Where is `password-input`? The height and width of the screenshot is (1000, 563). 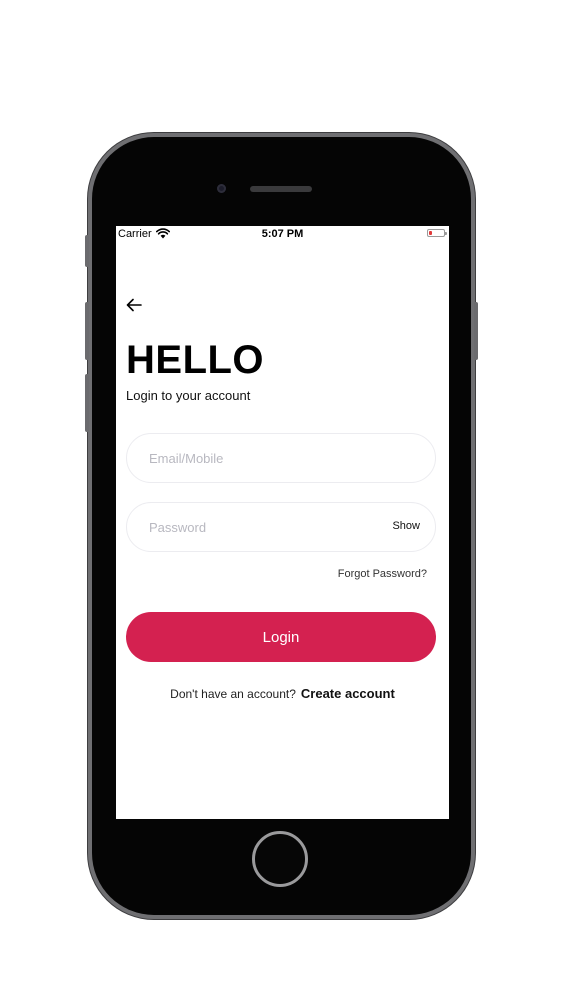
password-input is located at coordinates (264, 527).